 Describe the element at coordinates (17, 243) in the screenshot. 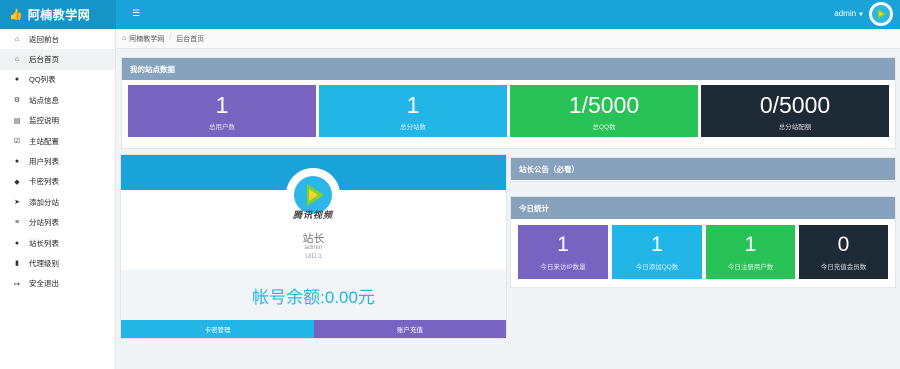

I see `users-icon: ●` at that location.